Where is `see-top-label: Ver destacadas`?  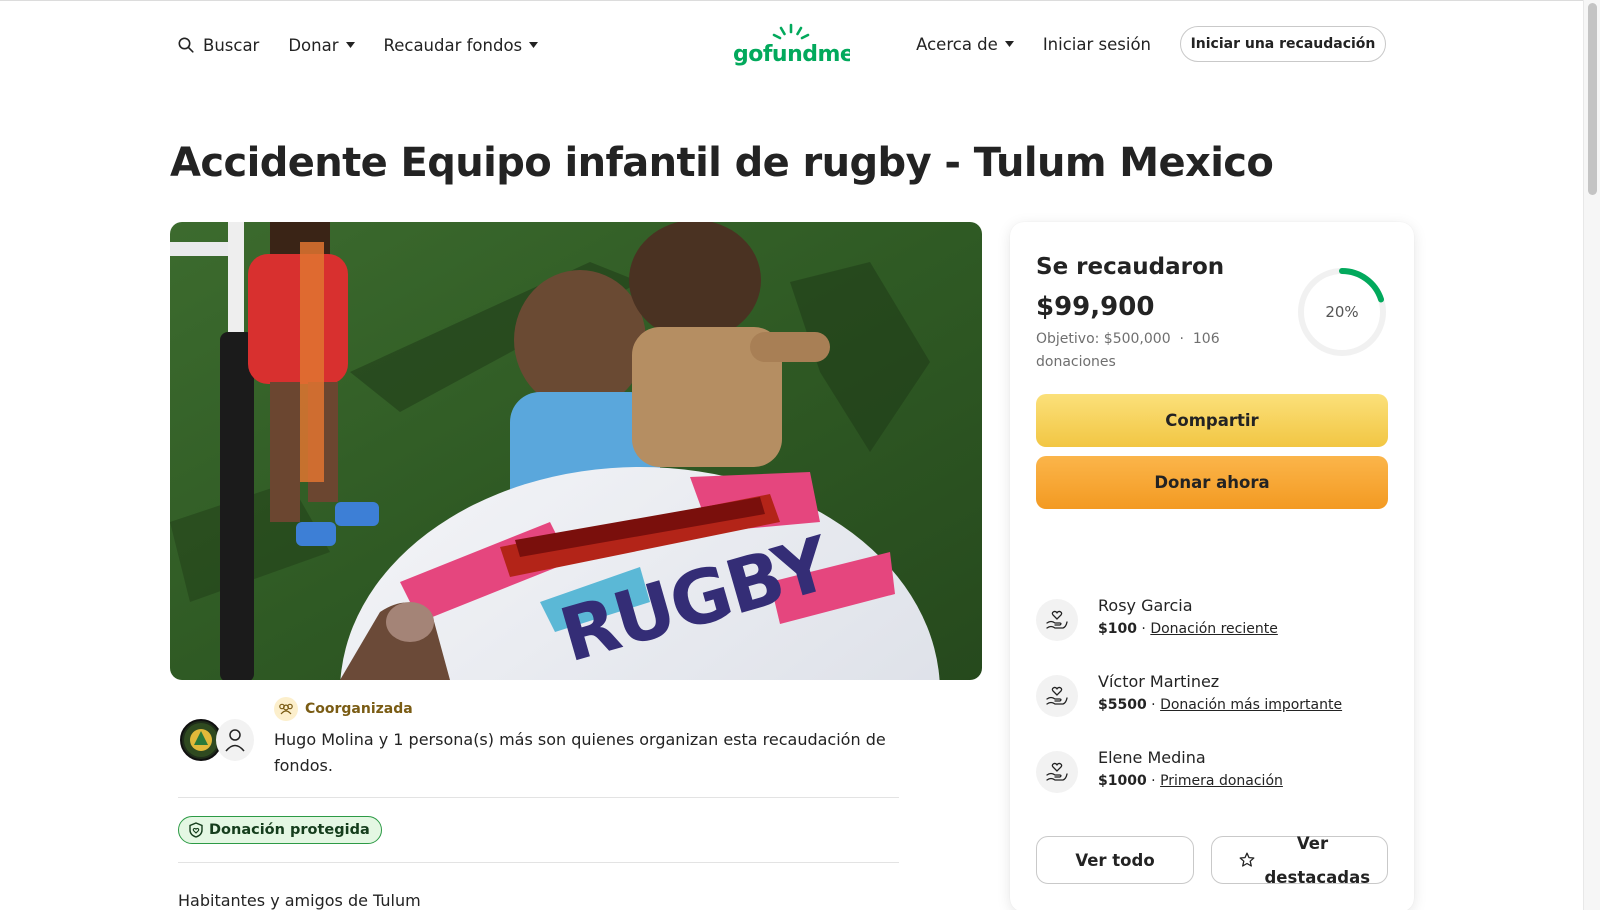 see-top-label: Ver destacadas is located at coordinates (1317, 860).